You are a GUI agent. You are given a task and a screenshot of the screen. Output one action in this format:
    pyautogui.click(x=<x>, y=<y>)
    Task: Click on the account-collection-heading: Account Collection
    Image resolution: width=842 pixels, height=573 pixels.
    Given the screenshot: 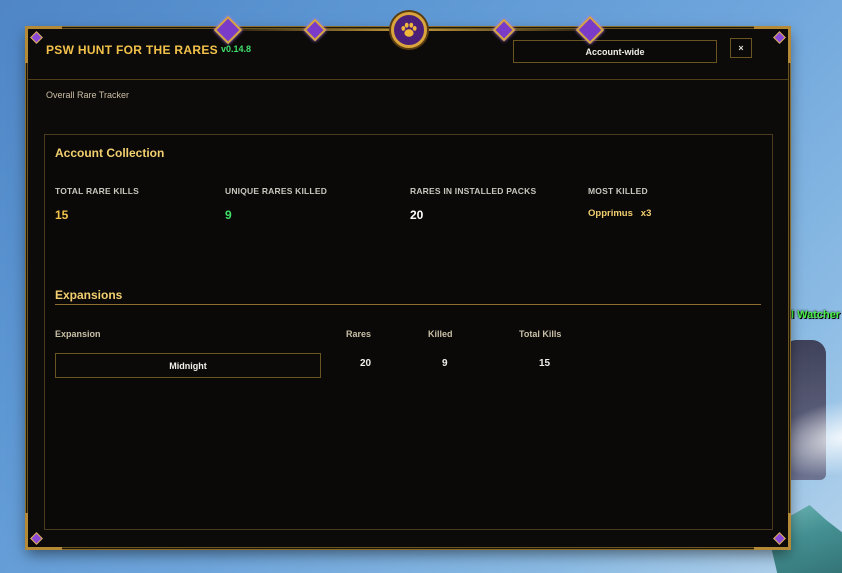 What is the action you would take?
    pyautogui.click(x=110, y=153)
    